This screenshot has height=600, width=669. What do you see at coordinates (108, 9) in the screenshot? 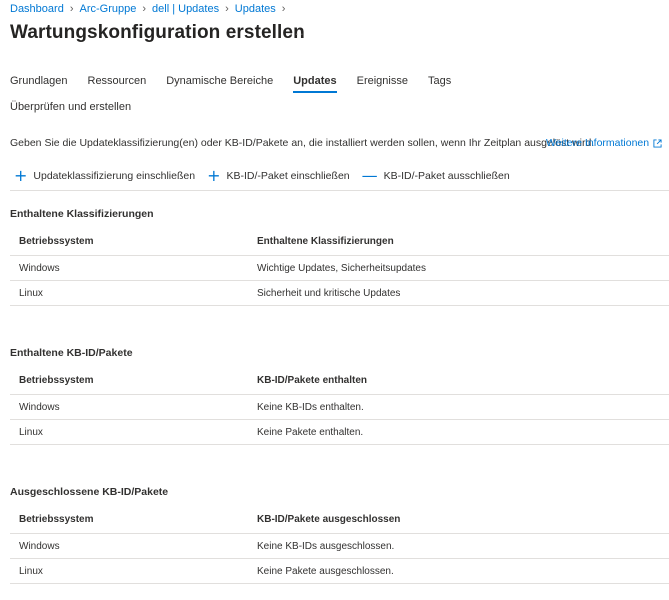
I see `breadcrumb-arc-gruppe: Arc-Gruppe` at bounding box center [108, 9].